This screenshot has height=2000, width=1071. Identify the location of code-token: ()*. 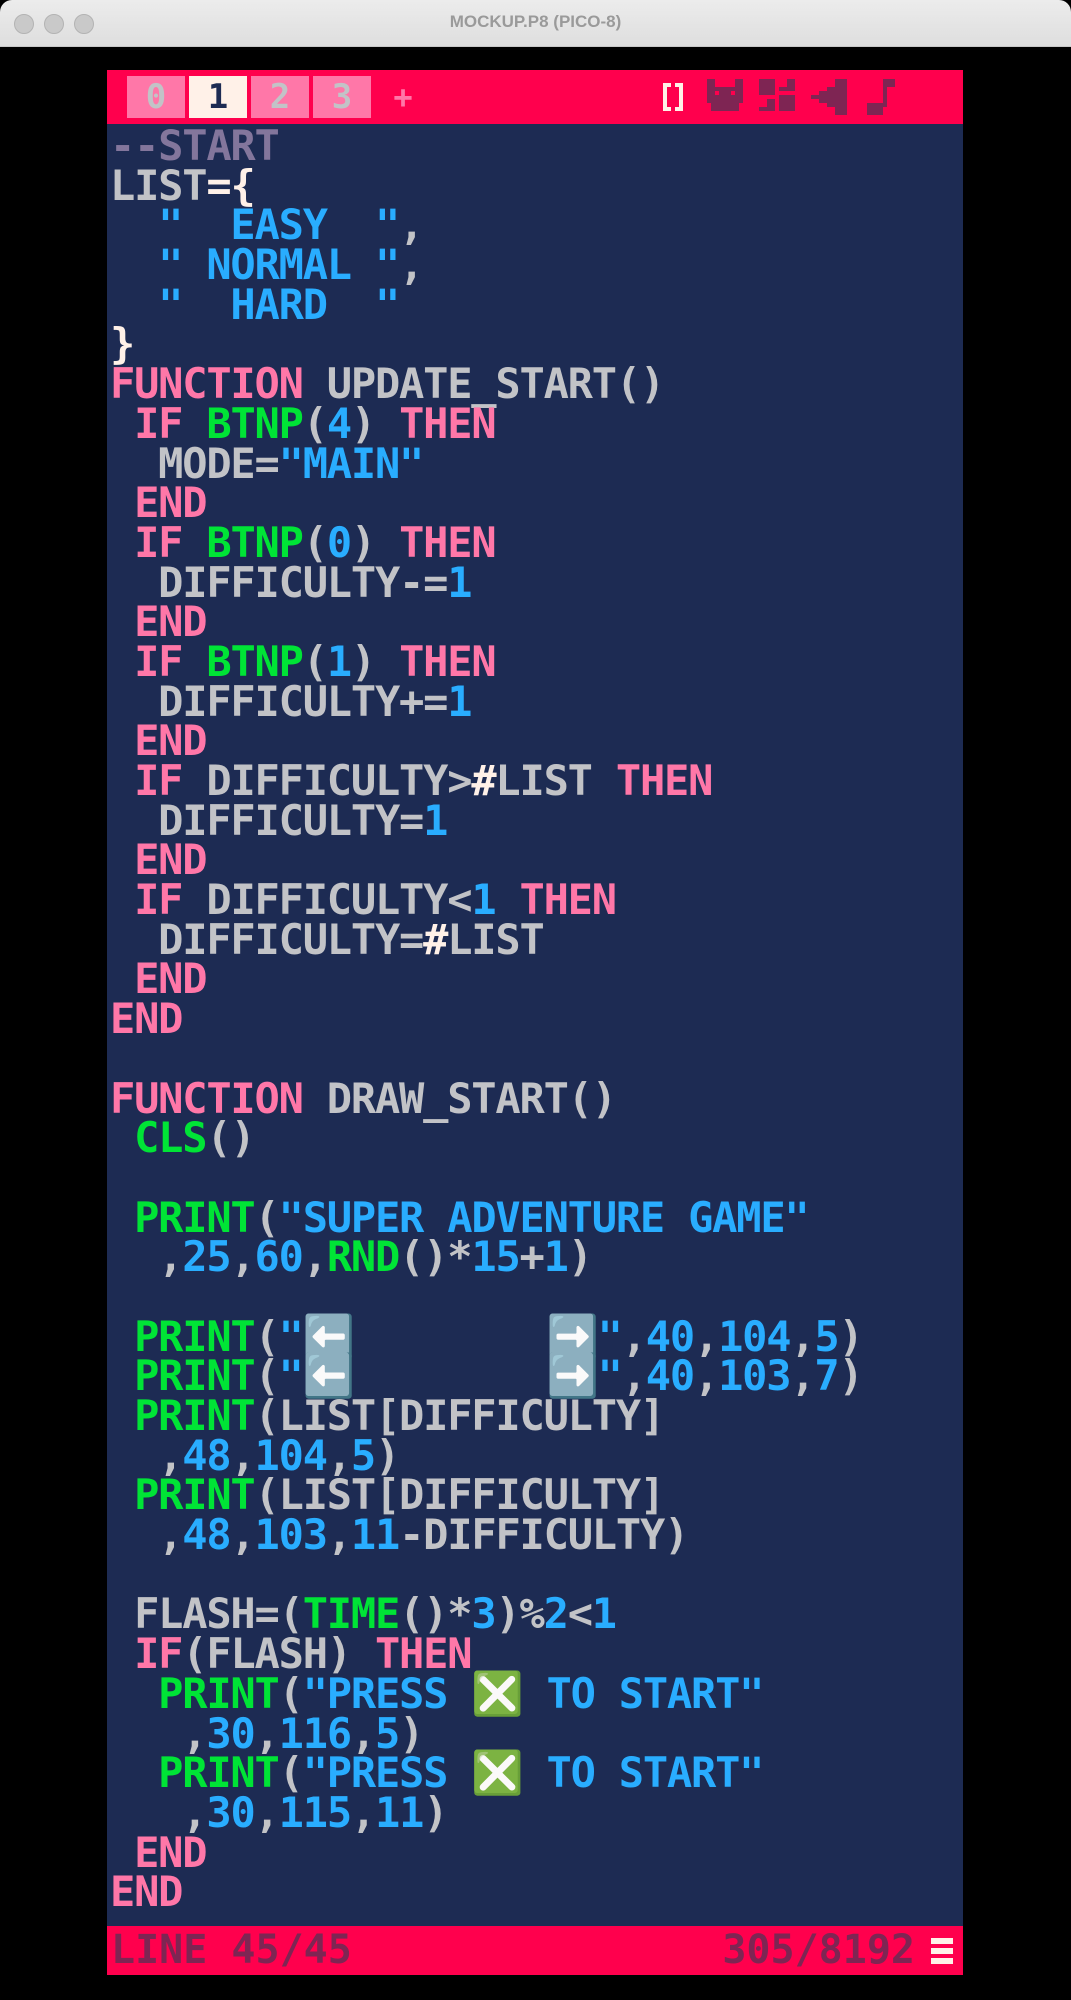
(435, 1257).